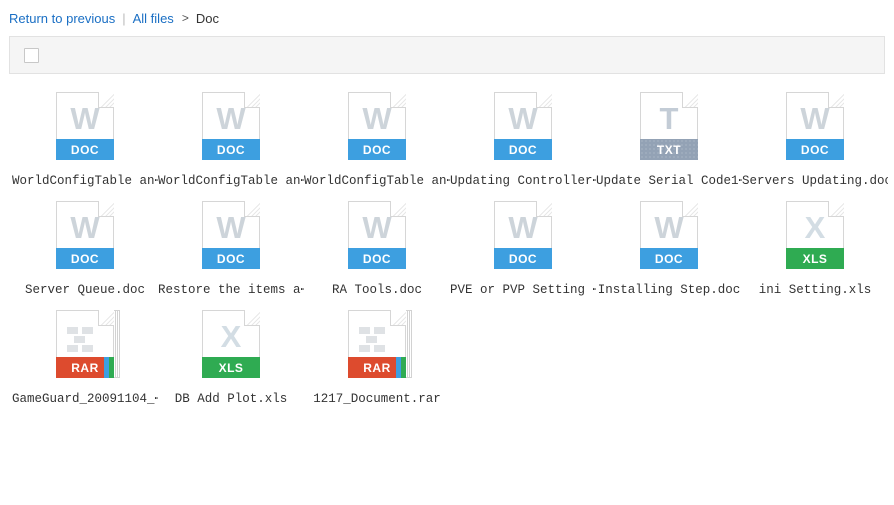 This screenshot has width=894, height=505. What do you see at coordinates (523, 290) in the screenshot?
I see `file-name-label: PVE or PVP Setting ⋯` at bounding box center [523, 290].